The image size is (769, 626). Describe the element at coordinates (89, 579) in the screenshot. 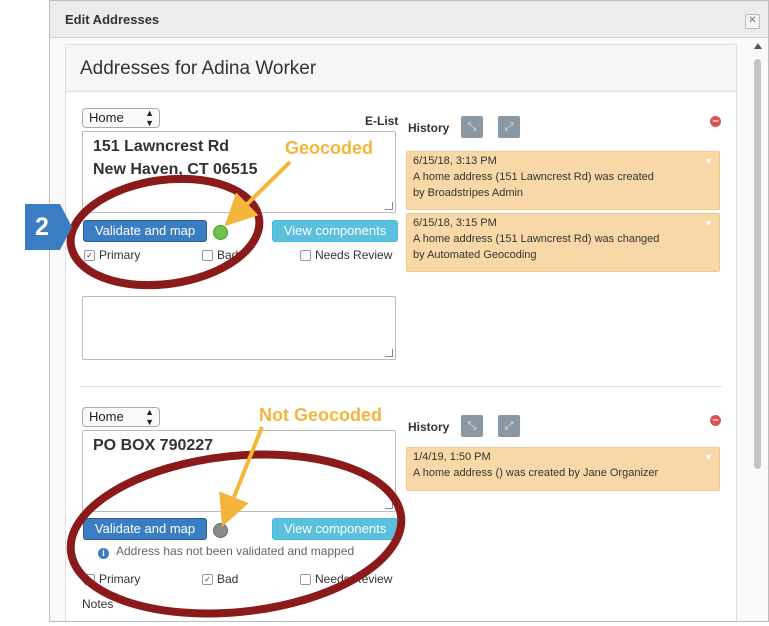

I see `primary-checkbox` at that location.